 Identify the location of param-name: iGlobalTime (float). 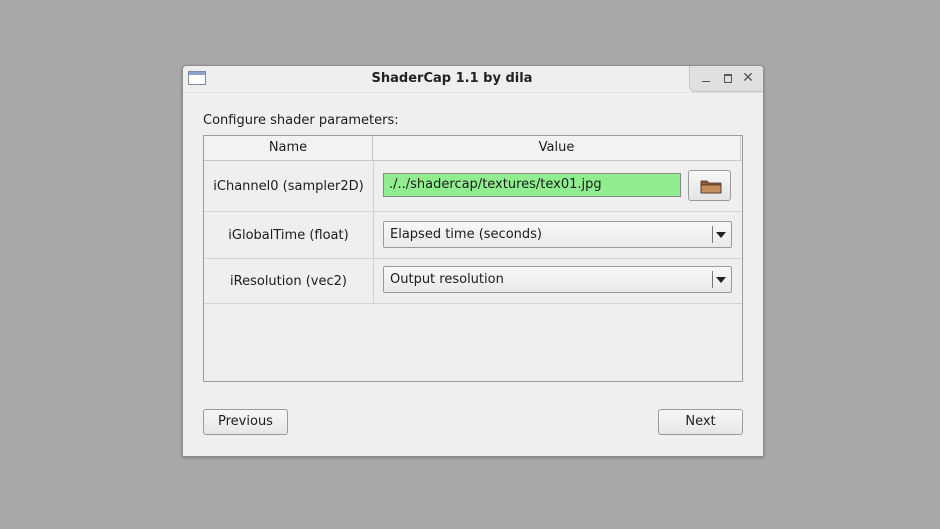
(289, 235).